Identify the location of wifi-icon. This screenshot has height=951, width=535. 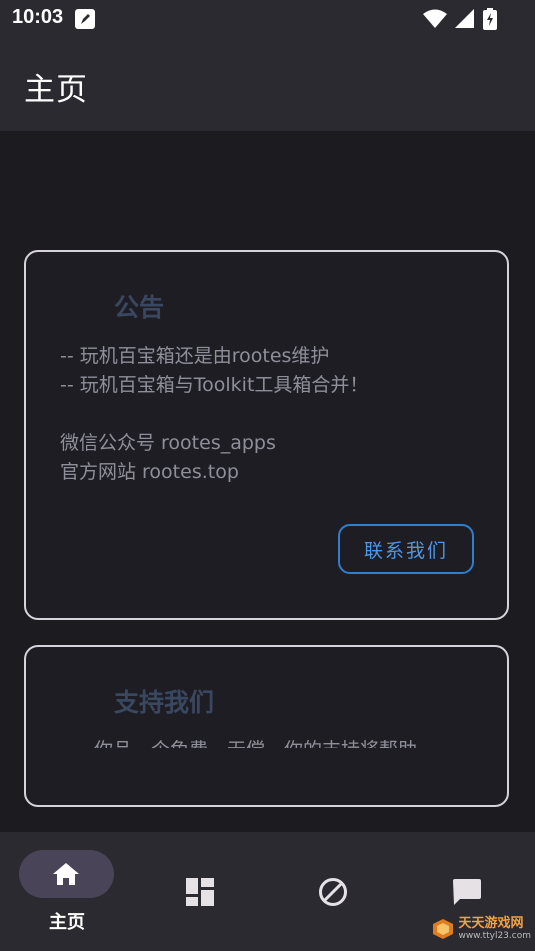
(435, 21).